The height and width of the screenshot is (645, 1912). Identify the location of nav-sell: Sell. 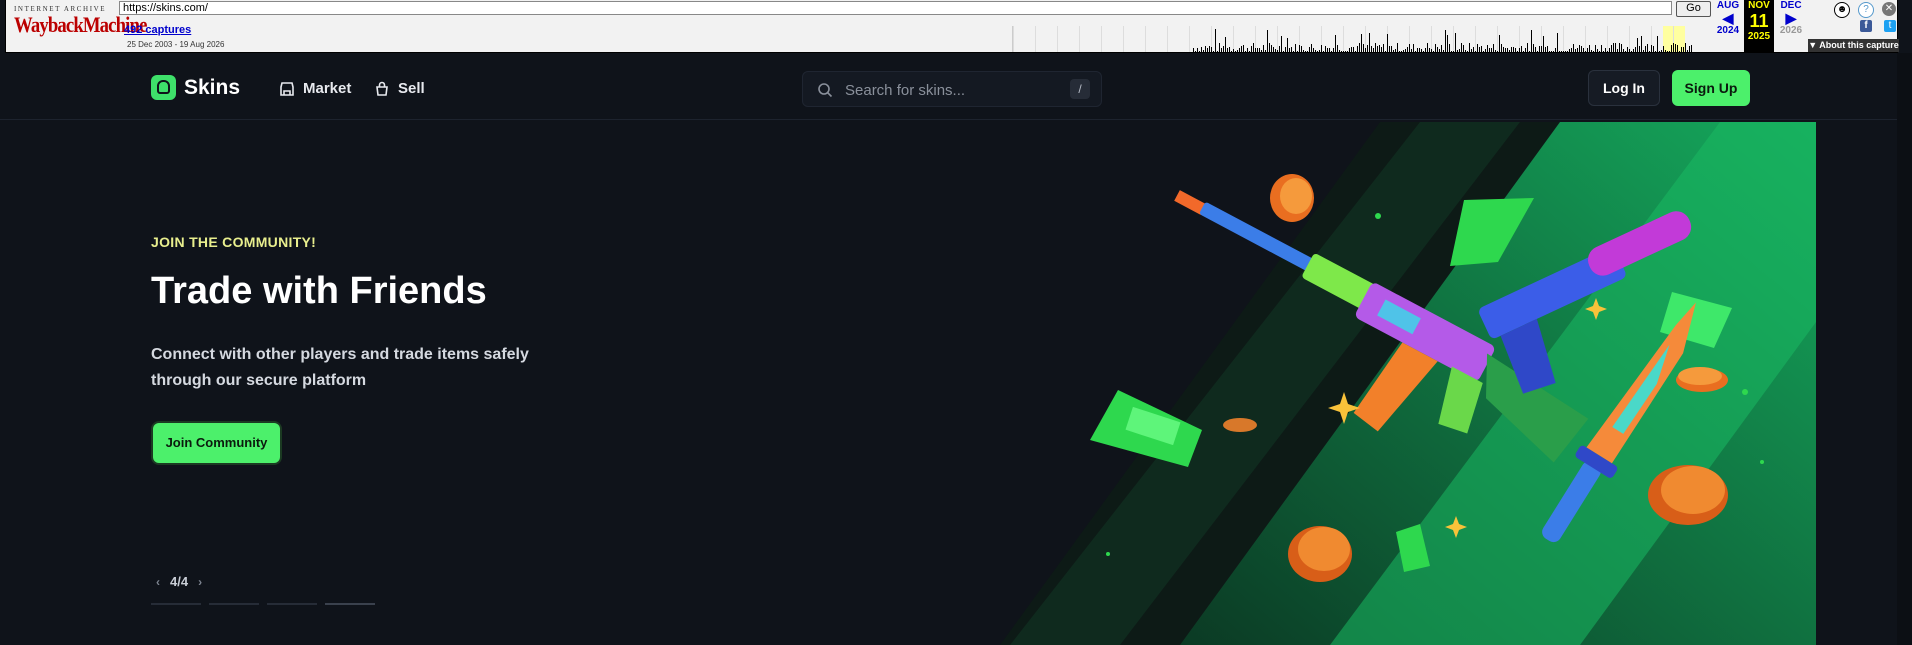
(399, 88).